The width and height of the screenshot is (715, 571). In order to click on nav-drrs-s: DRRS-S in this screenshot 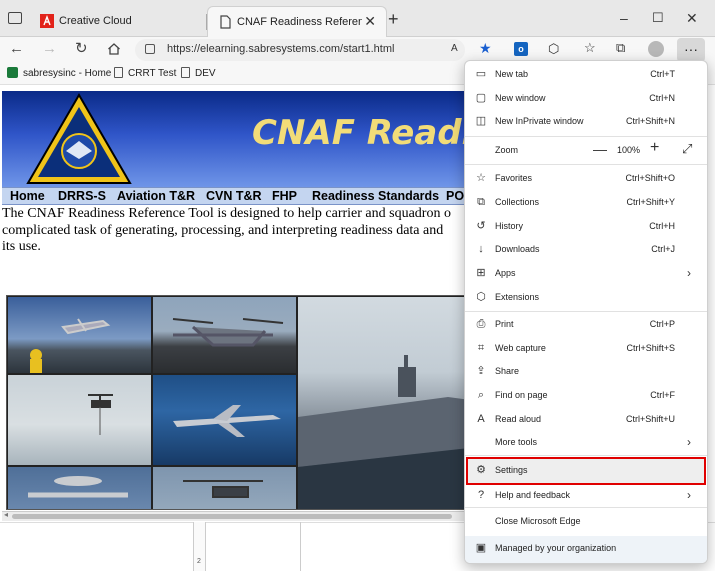, I will do `click(82, 196)`.